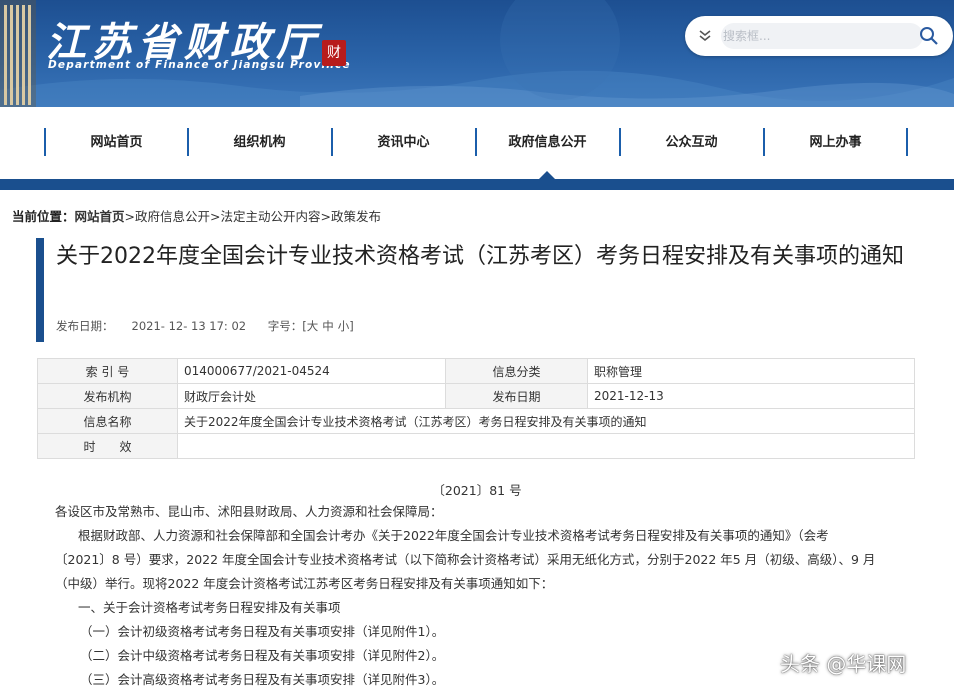  I want to click on validity-label: 时 效, so click(107, 446).